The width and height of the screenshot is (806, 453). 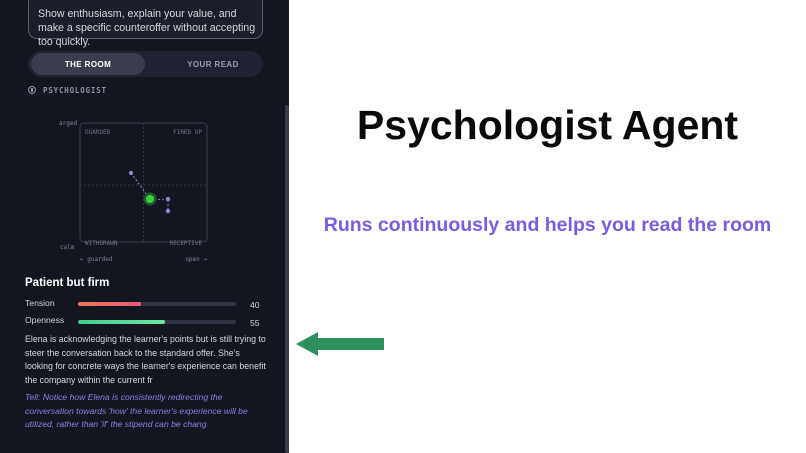 I want to click on slide-title: Psychologist Agent, so click(x=547, y=125).